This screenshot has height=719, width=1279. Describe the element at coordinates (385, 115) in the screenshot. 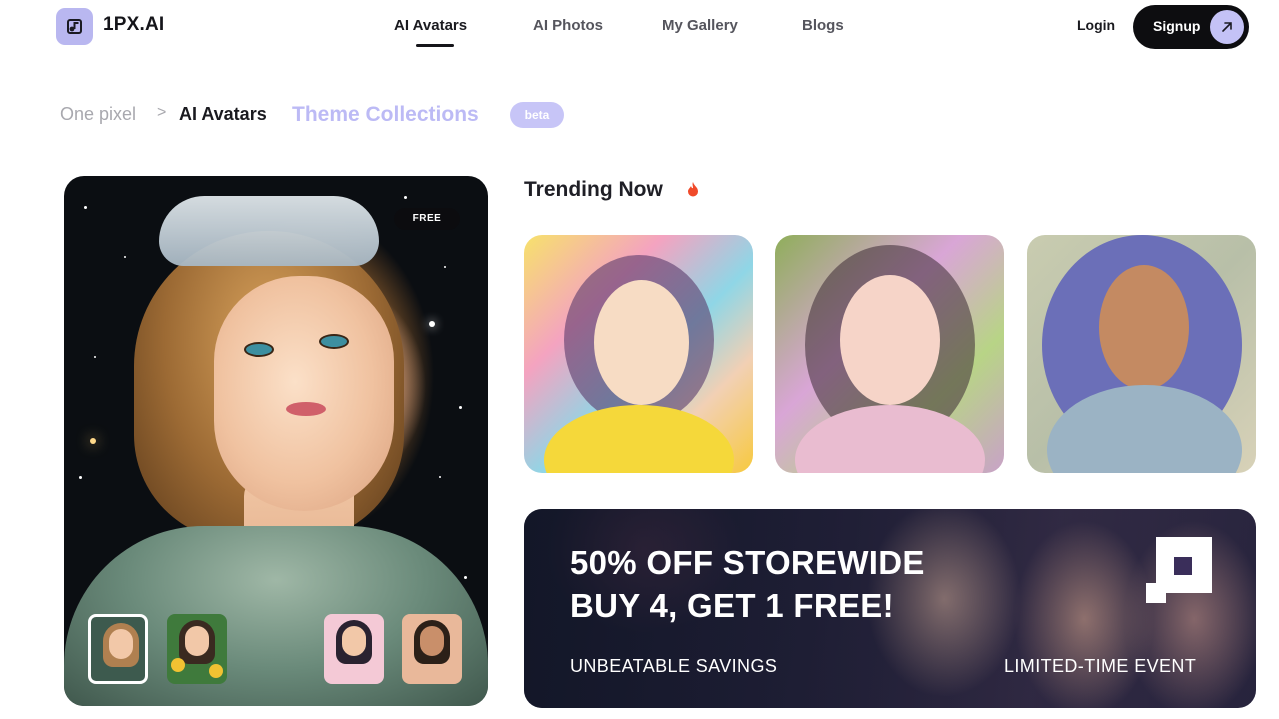

I see `theme-collections-link: Theme Collections` at that location.